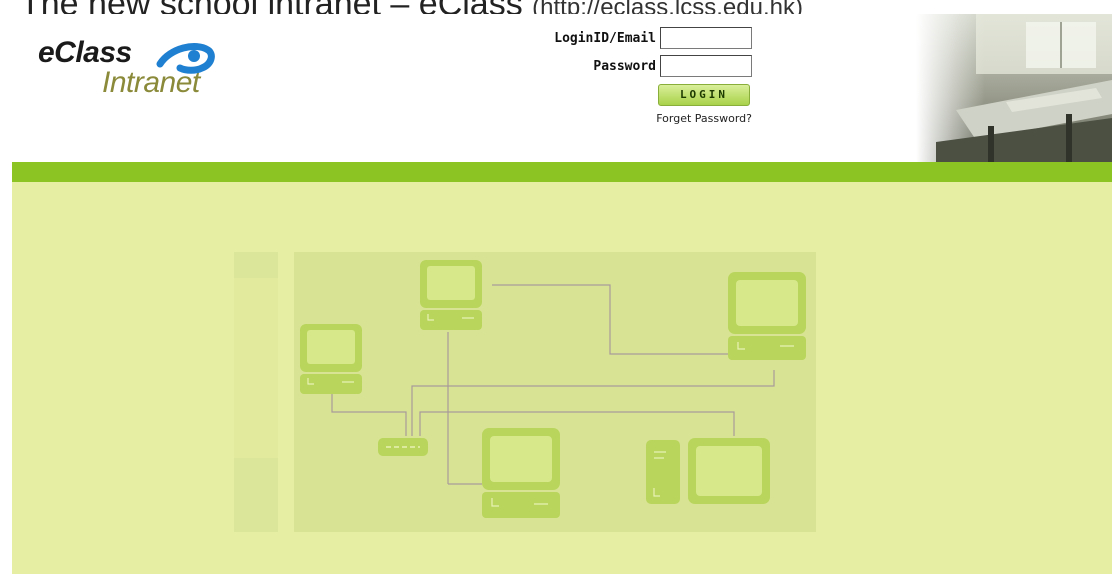  Describe the element at coordinates (704, 95) in the screenshot. I see `login-button: LOGIN` at that location.